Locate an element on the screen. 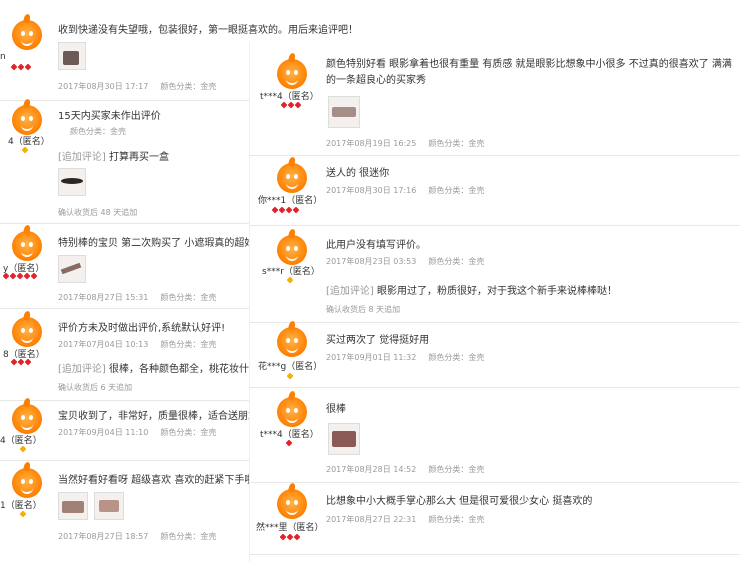 This screenshot has width=750, height=587. review-meta: 2017年08月30日 17:16 颜色分类：金壳 is located at coordinates (405, 190).